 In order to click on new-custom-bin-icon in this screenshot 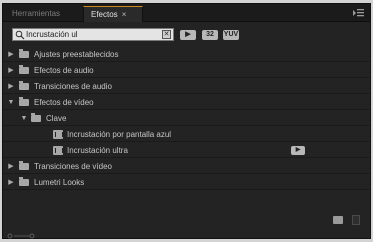, I will do `click(338, 220)`.